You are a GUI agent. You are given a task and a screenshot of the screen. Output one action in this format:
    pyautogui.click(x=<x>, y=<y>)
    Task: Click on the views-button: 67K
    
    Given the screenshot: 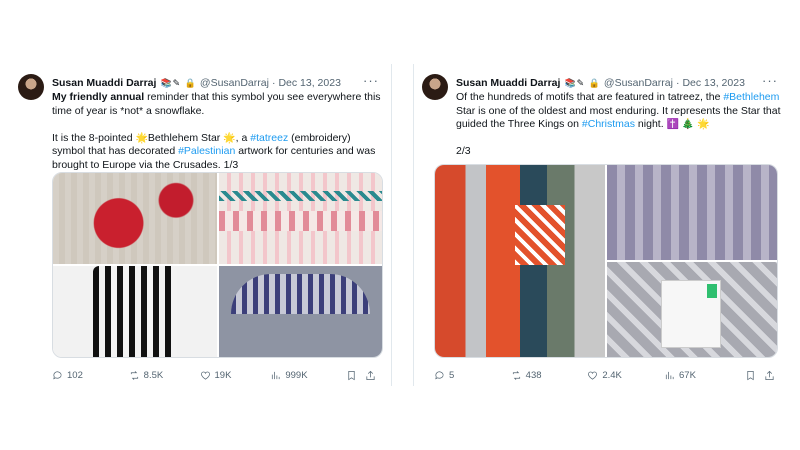 What is the action you would take?
    pyautogui.click(x=704, y=375)
    